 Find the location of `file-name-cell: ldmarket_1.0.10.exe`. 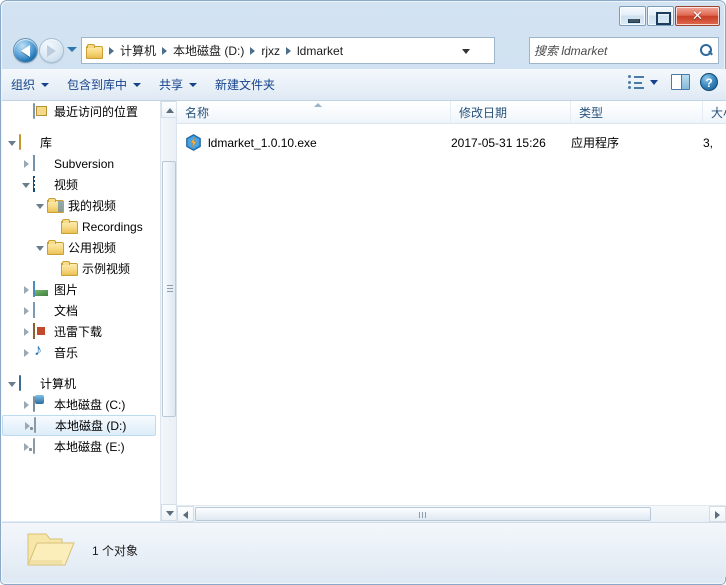

file-name-cell: ldmarket_1.0.10.exe is located at coordinates (251, 142).